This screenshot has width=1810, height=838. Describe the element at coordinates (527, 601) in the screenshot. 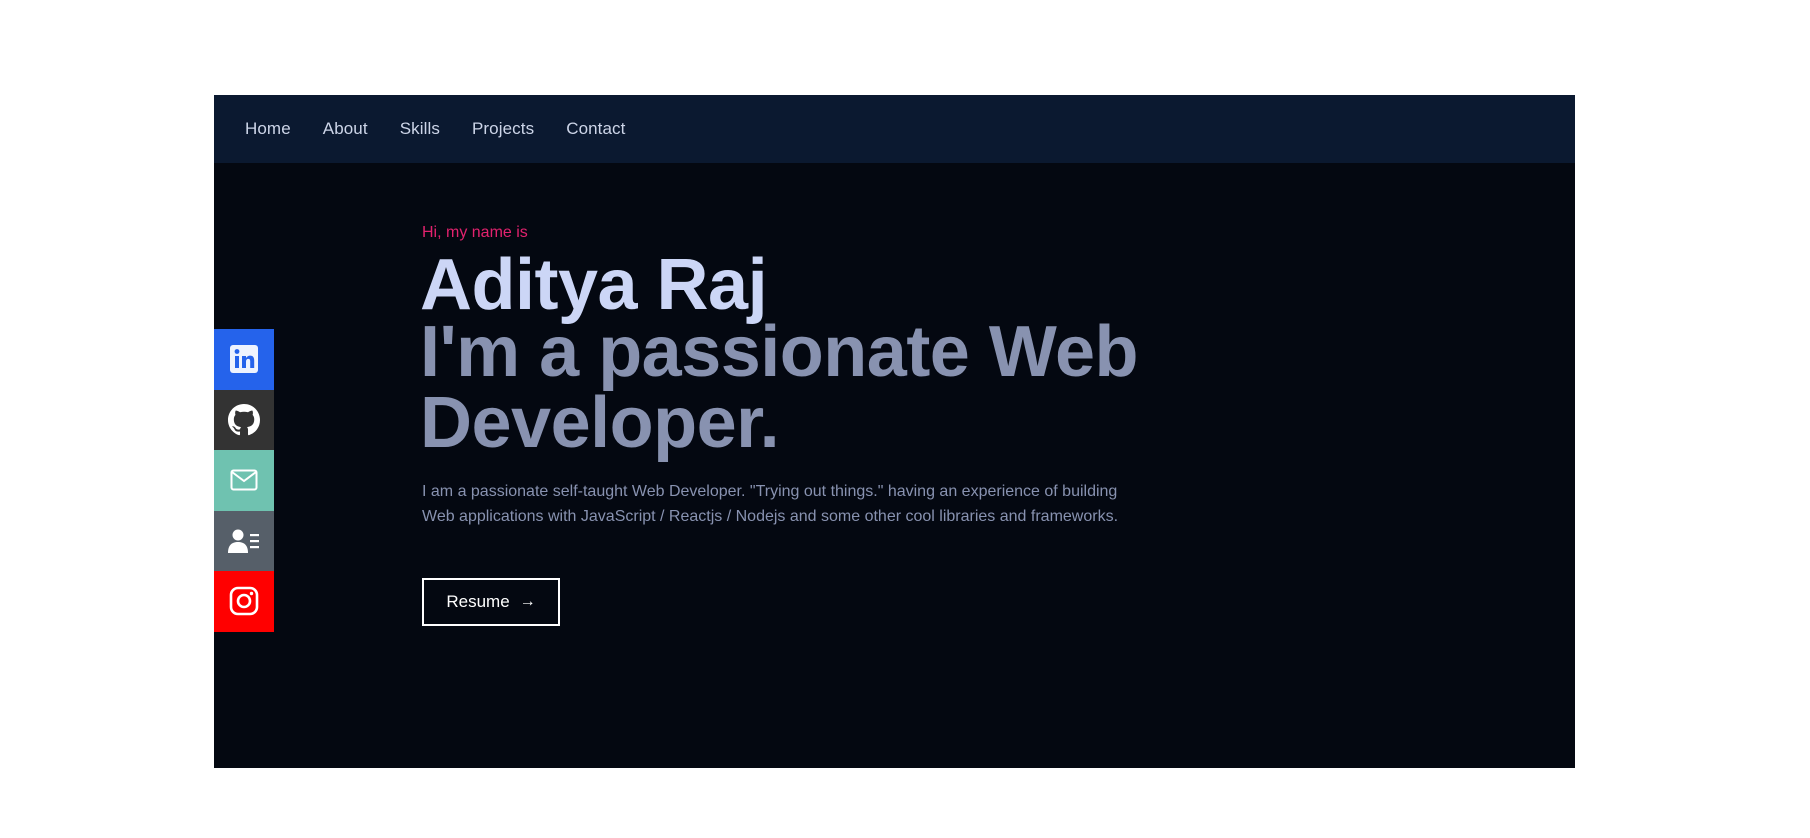

I see `arrow-right-icon: →` at that location.